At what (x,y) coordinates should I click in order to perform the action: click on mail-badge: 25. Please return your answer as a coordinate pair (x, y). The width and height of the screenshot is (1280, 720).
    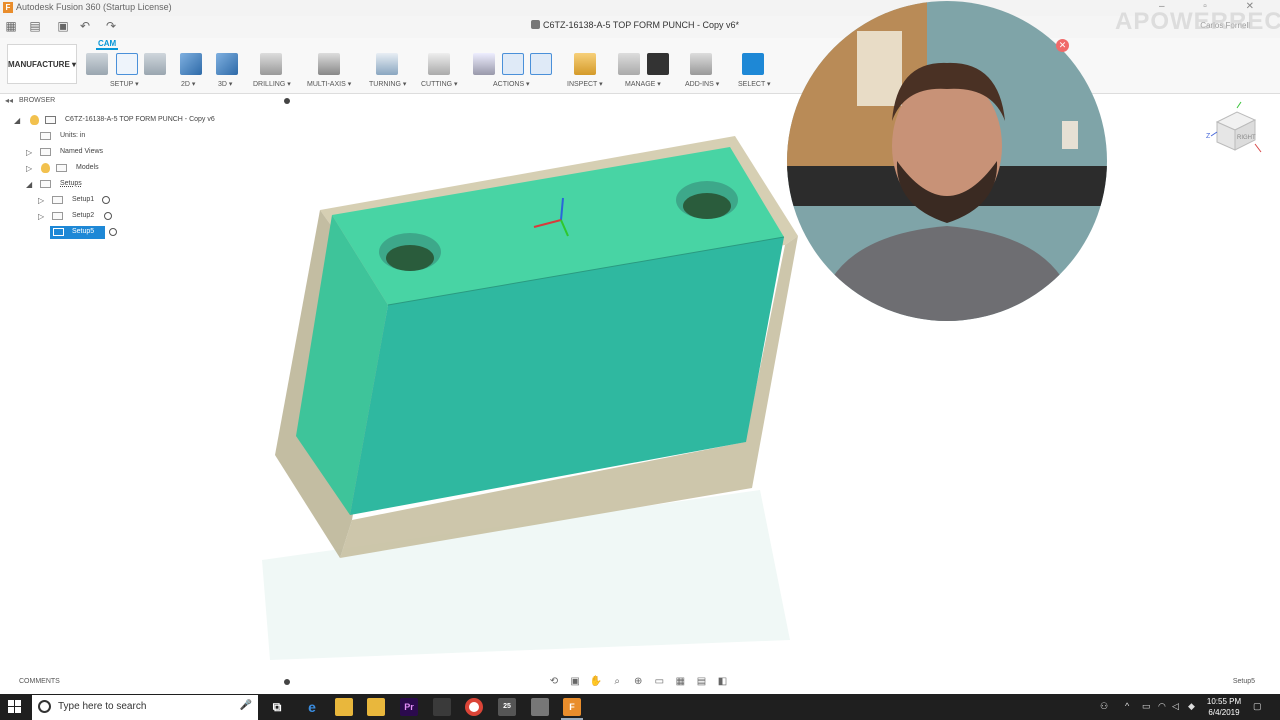
    Looking at the image, I should click on (507, 706).